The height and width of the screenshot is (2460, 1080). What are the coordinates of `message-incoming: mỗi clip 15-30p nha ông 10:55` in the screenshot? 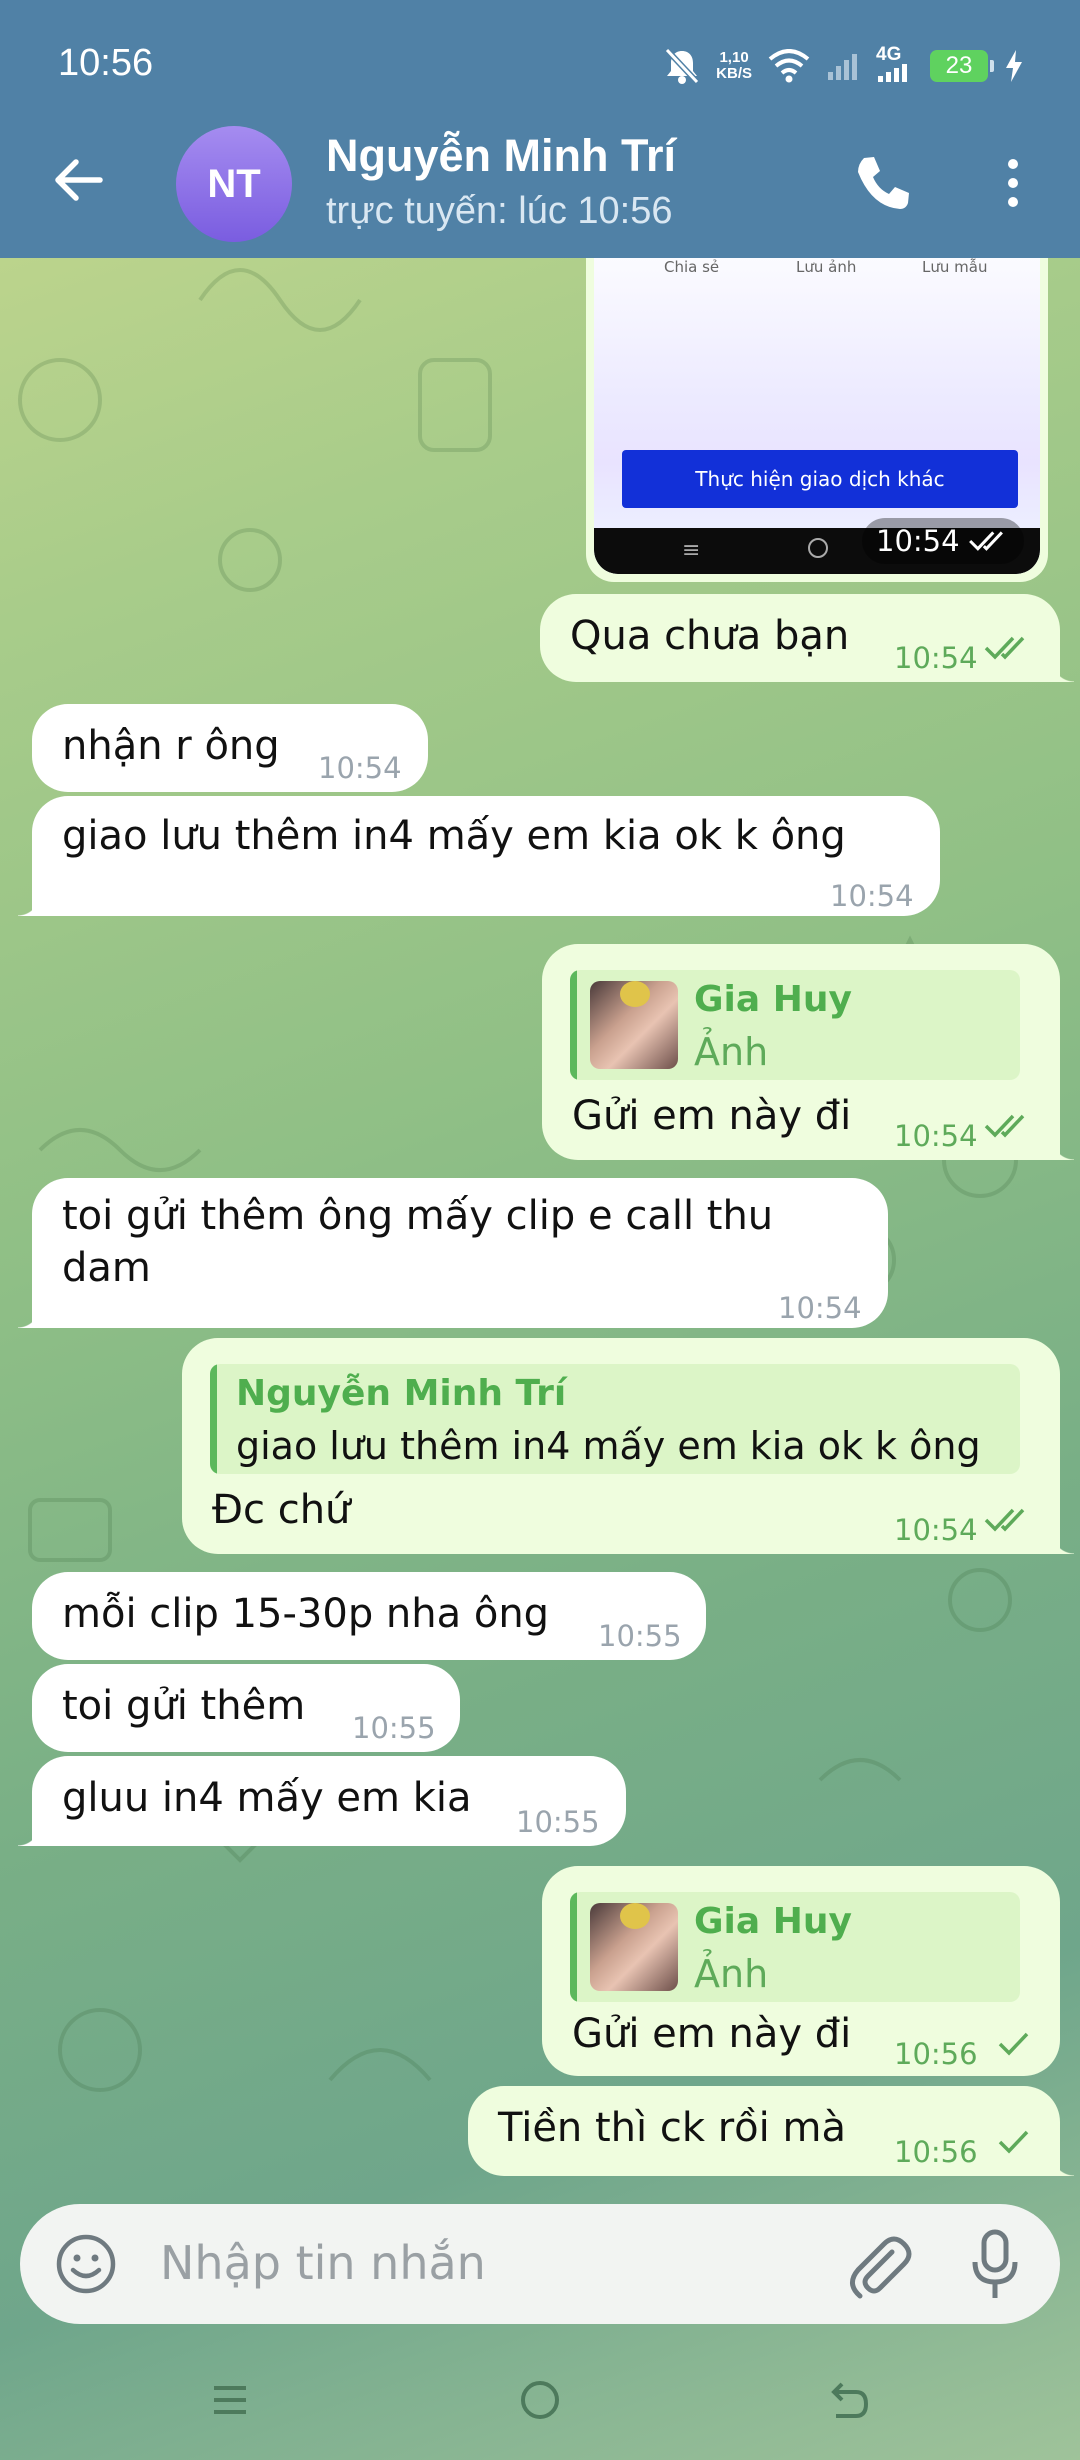 It's located at (369, 1616).